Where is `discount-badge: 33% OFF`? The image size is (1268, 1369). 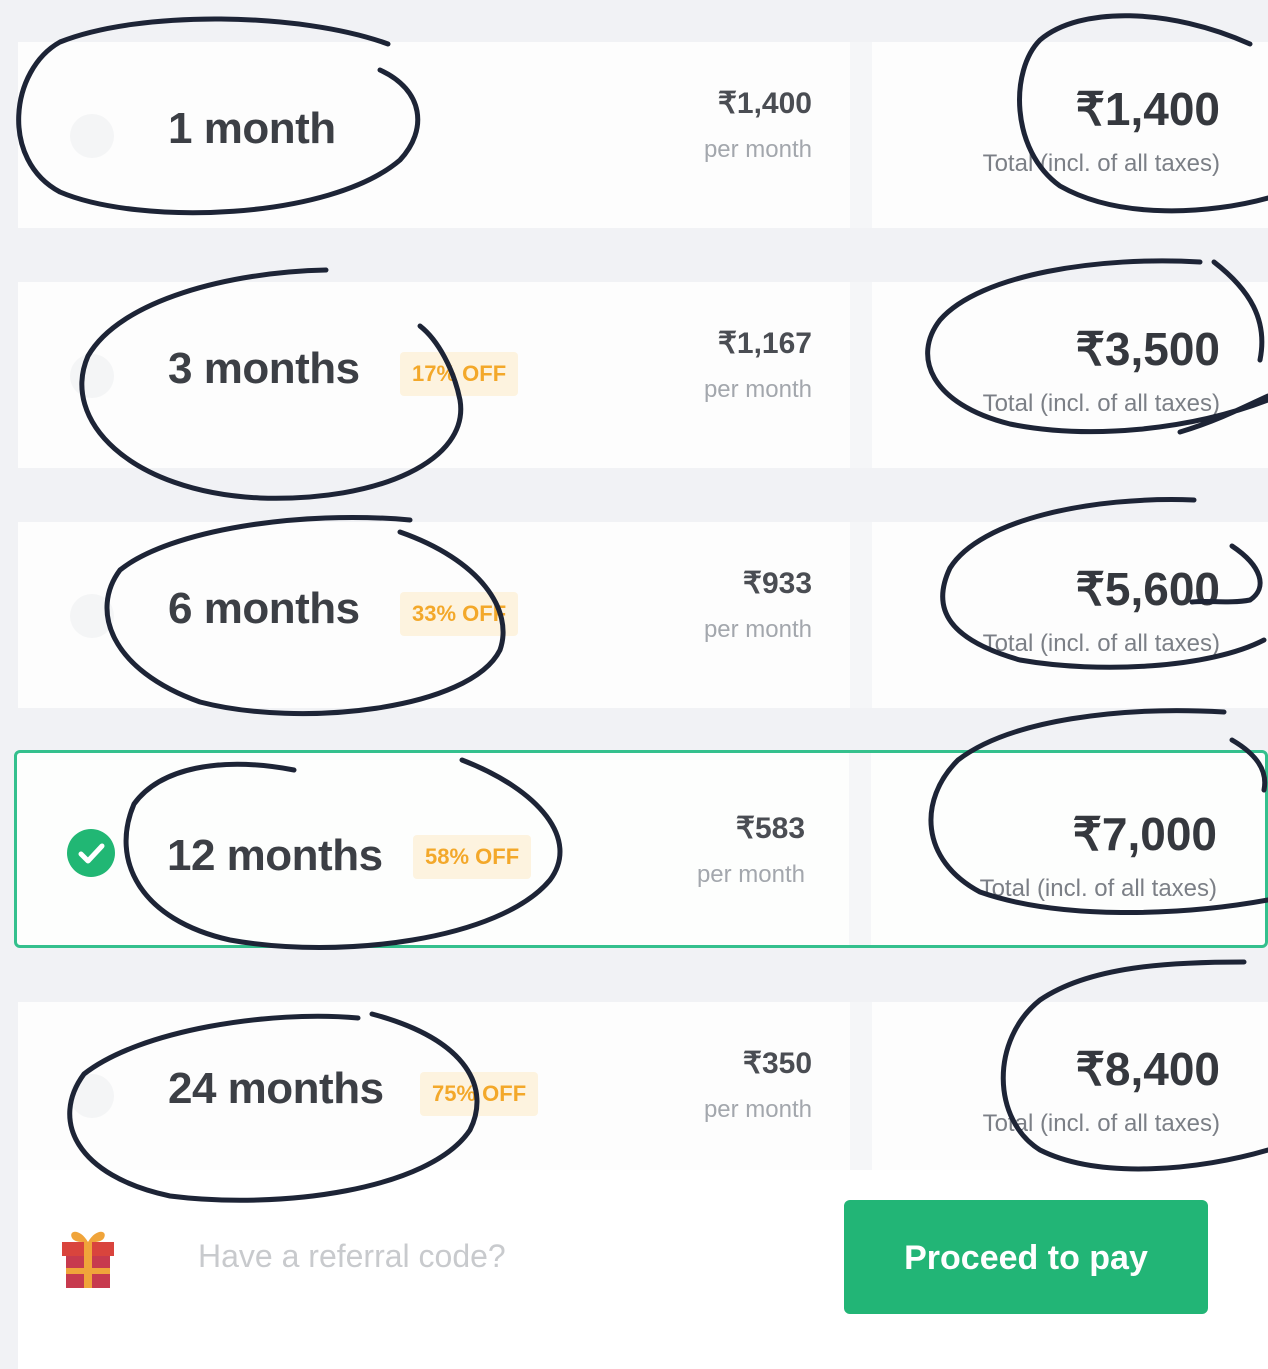
discount-badge: 33% OFF is located at coordinates (459, 614).